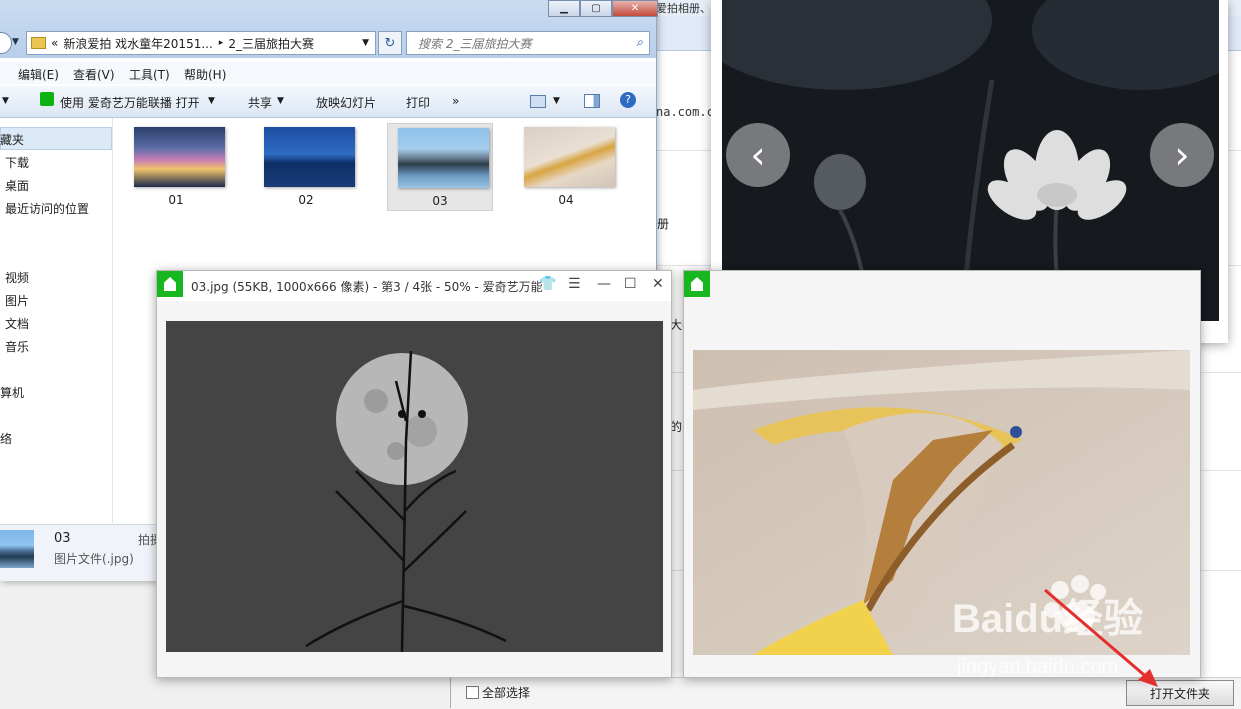 Image resolution: width=1241 pixels, height=709 pixels. Describe the element at coordinates (38, 43) in the screenshot. I see `folder-icon` at that location.